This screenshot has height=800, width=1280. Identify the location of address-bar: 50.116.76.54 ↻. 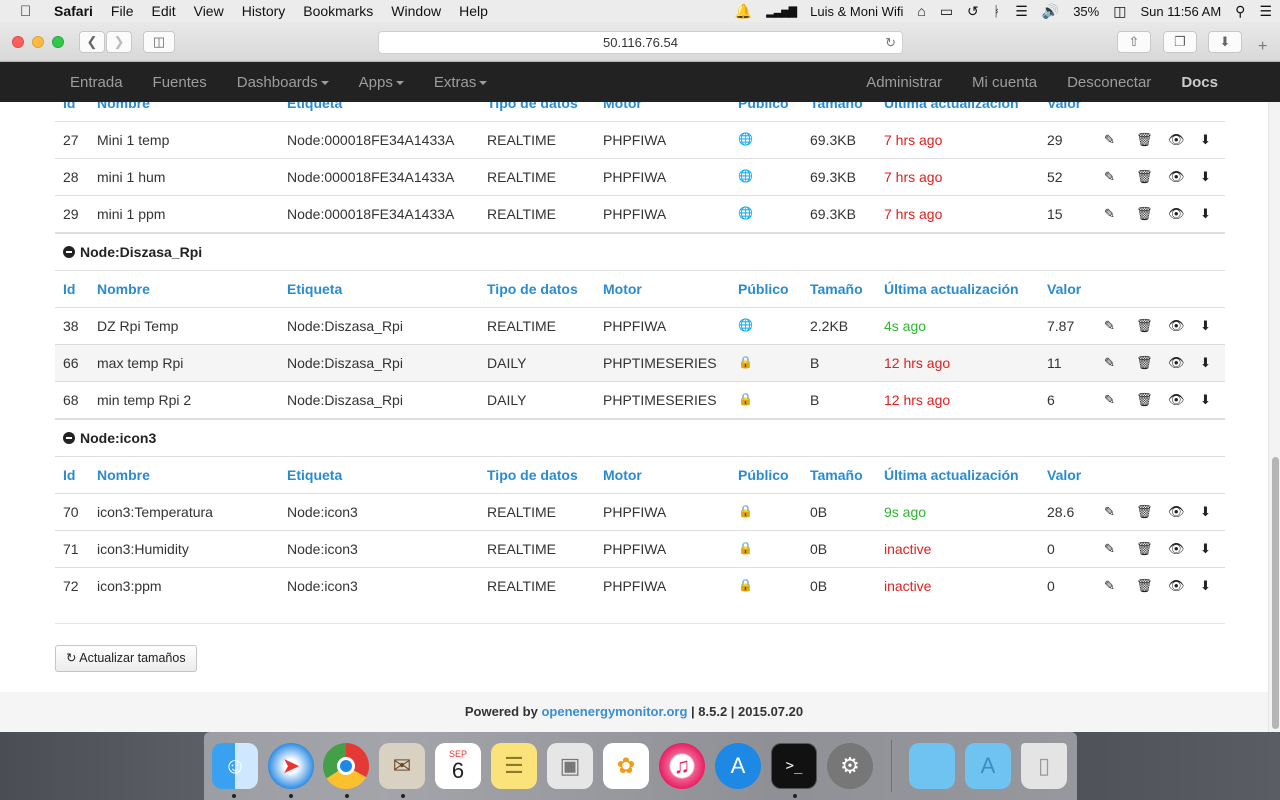
(640, 42).